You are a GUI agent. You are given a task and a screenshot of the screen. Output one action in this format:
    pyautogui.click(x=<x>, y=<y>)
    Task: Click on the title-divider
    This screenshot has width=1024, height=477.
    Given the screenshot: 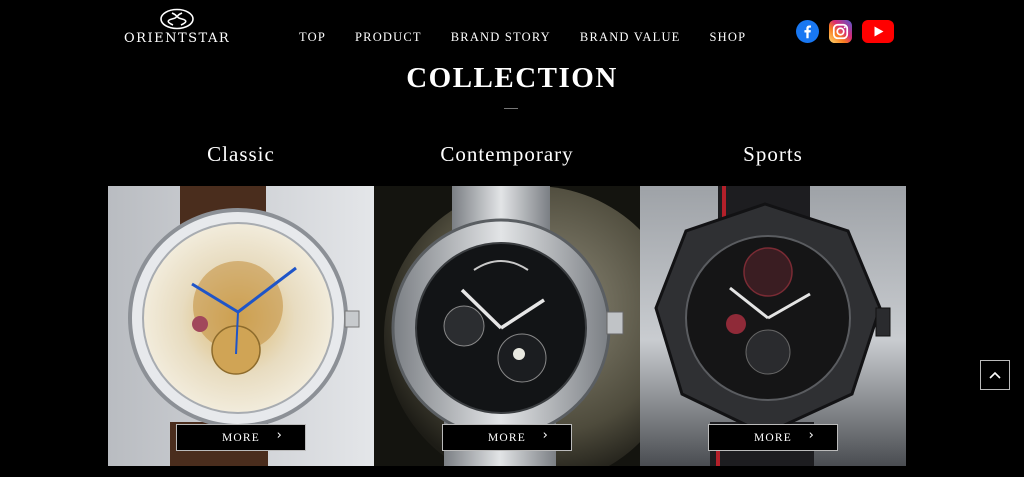 What is the action you would take?
    pyautogui.click(x=511, y=108)
    